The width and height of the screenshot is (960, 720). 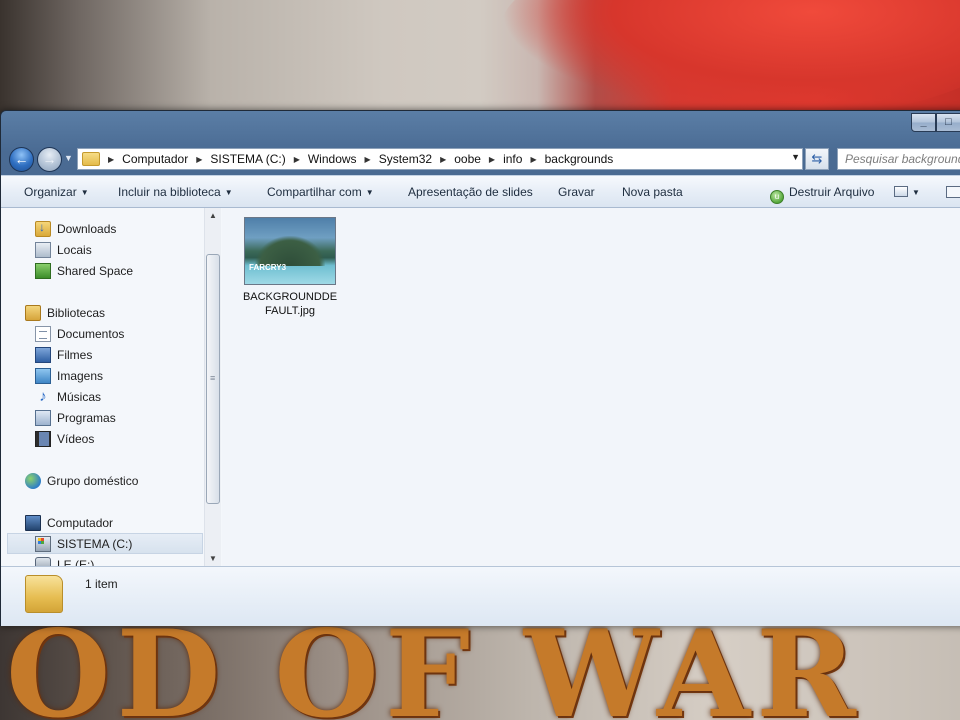 I want to click on caption-buttons: _ □, so click(x=935, y=122).